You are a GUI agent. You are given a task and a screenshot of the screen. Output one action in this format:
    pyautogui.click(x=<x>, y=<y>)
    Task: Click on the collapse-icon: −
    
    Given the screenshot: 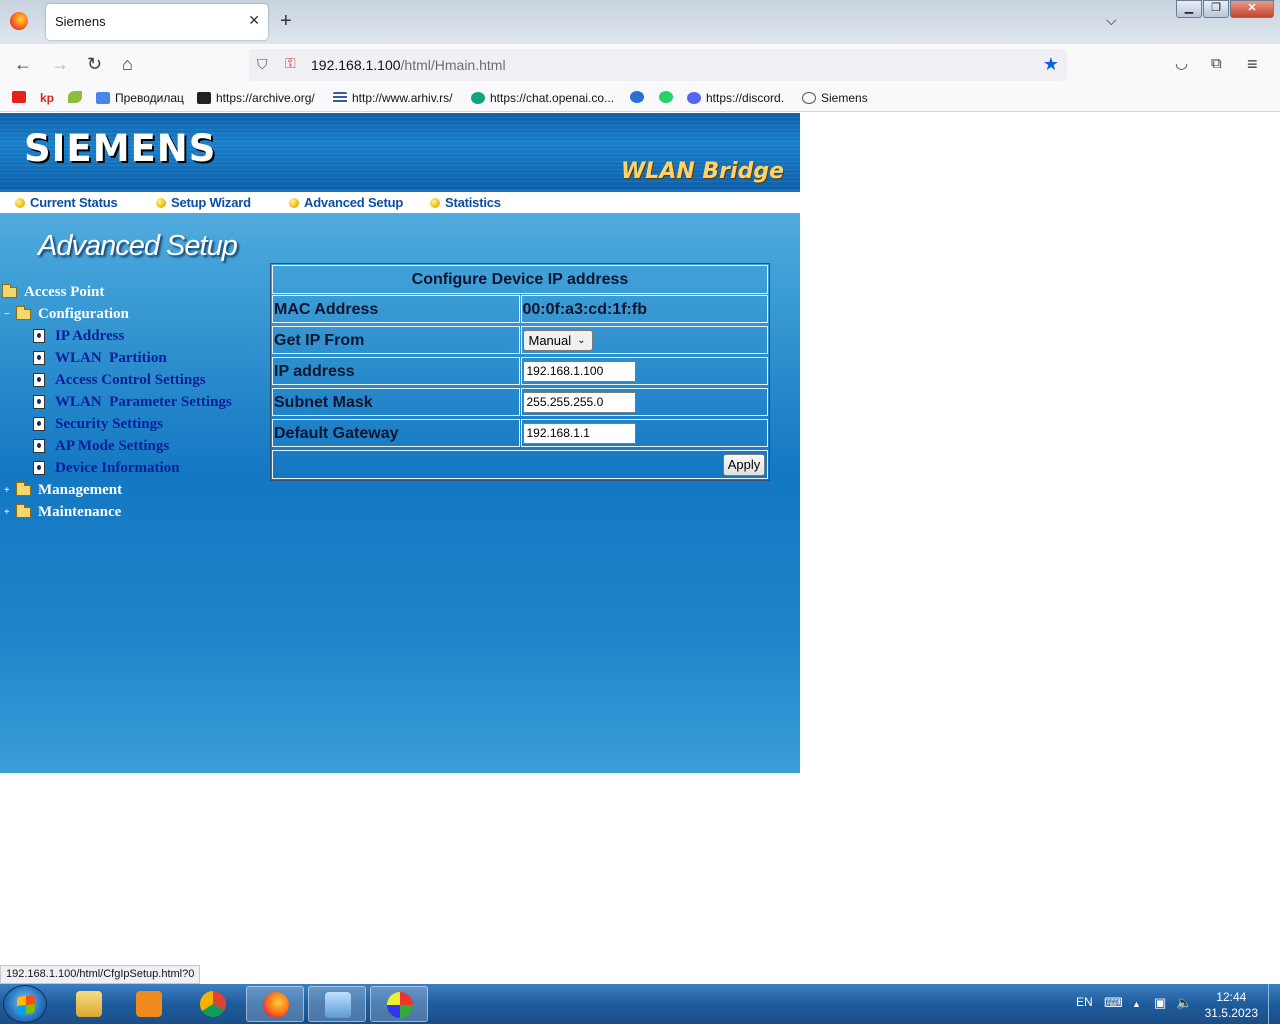 What is the action you would take?
    pyautogui.click(x=8, y=314)
    